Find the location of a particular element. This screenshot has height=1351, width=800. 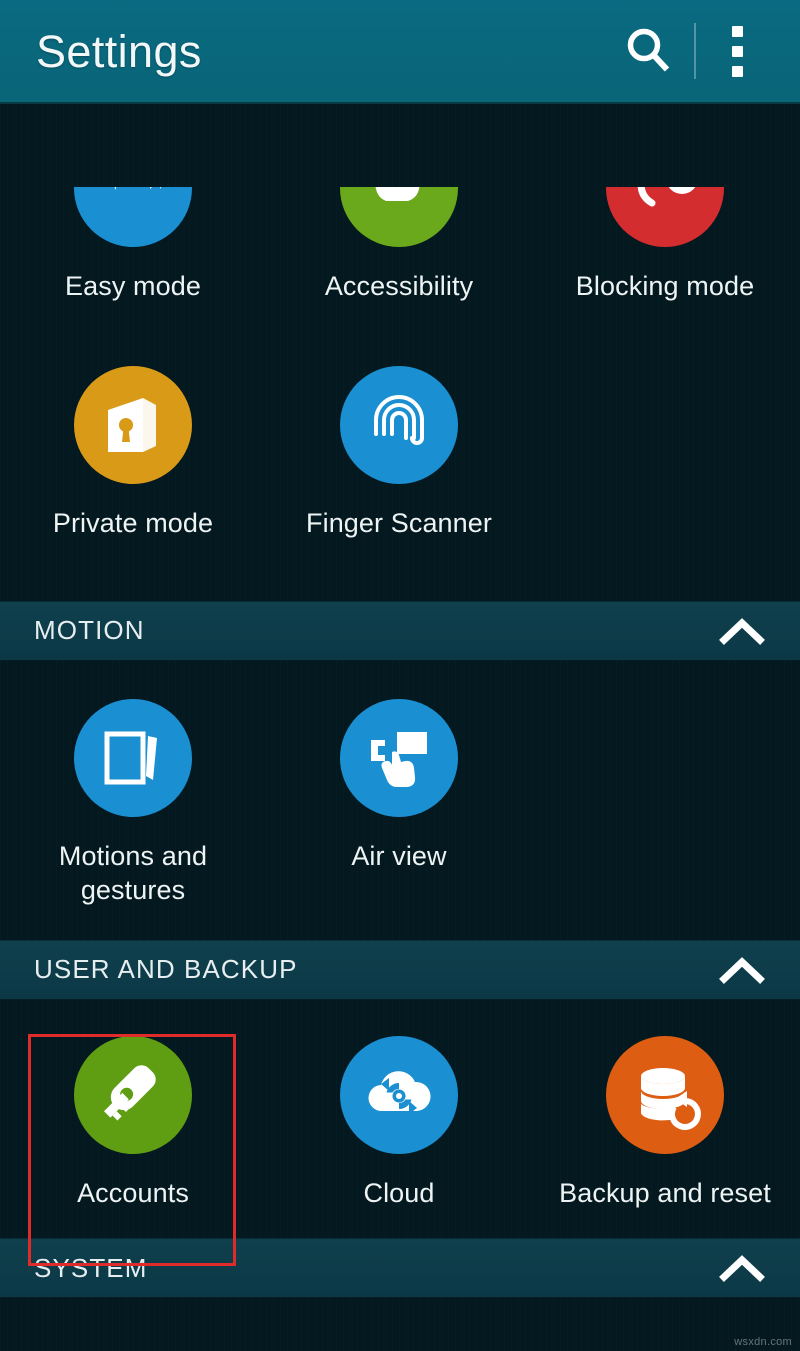

app-bar: Settings is located at coordinates (400, 52).